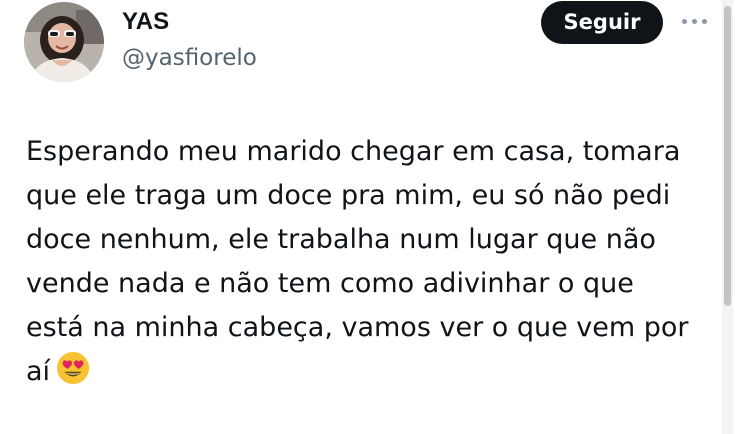  Describe the element at coordinates (38, 371) in the screenshot. I see `tweet-line: aí` at that location.